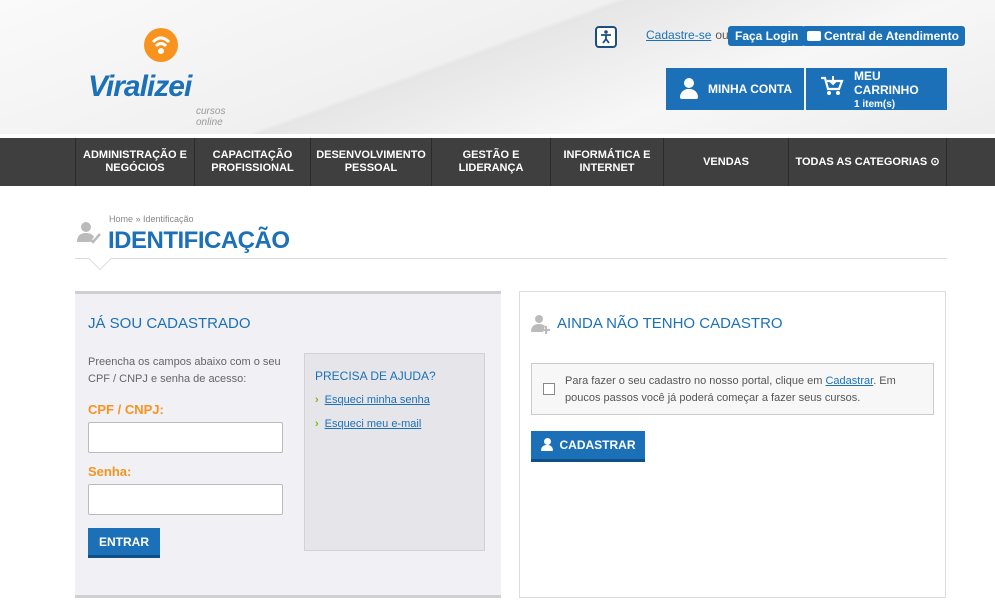  What do you see at coordinates (110, 471) in the screenshot?
I see `password-label: Senha:` at bounding box center [110, 471].